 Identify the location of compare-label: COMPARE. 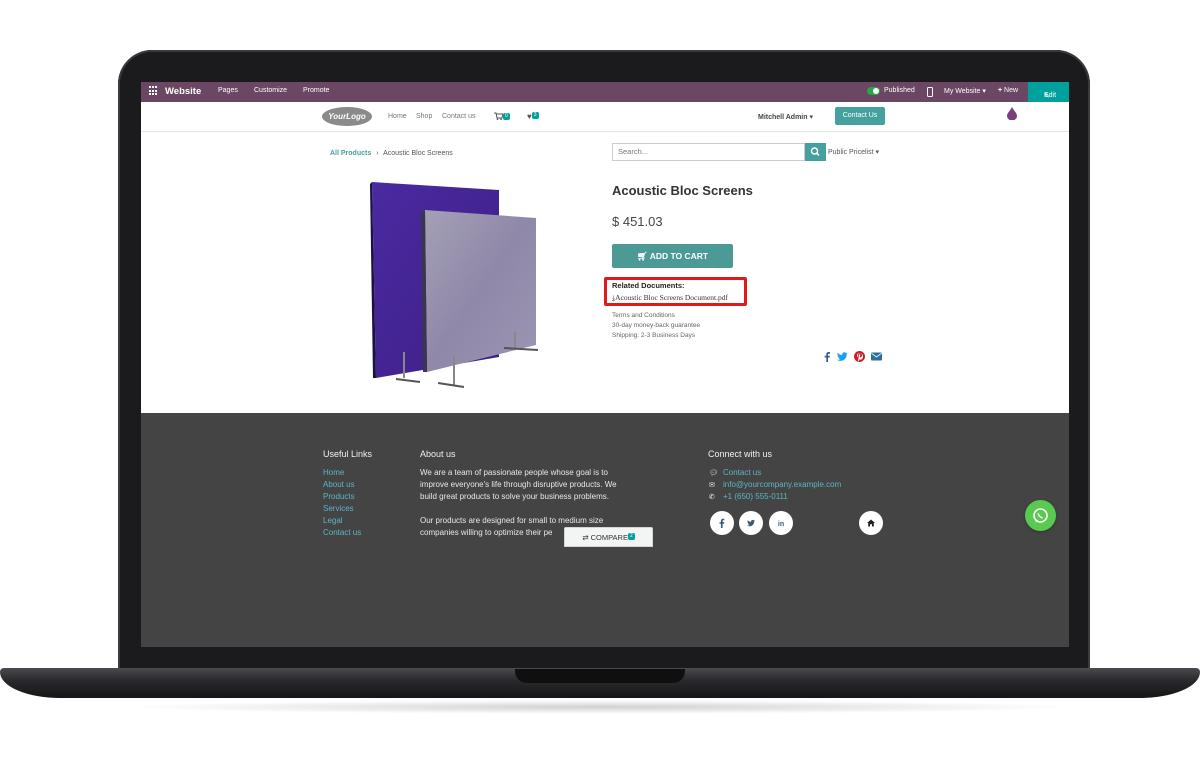
(609, 537).